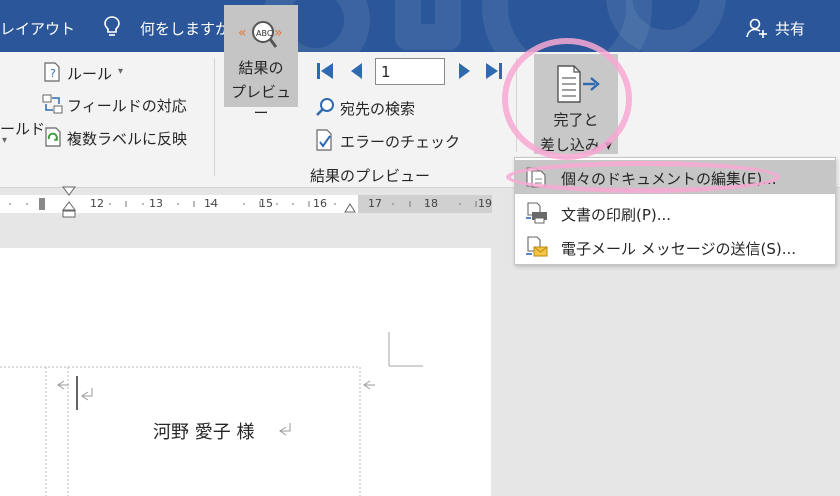  Describe the element at coordinates (325, 140) in the screenshot. I see `check-errors-icon` at that location.